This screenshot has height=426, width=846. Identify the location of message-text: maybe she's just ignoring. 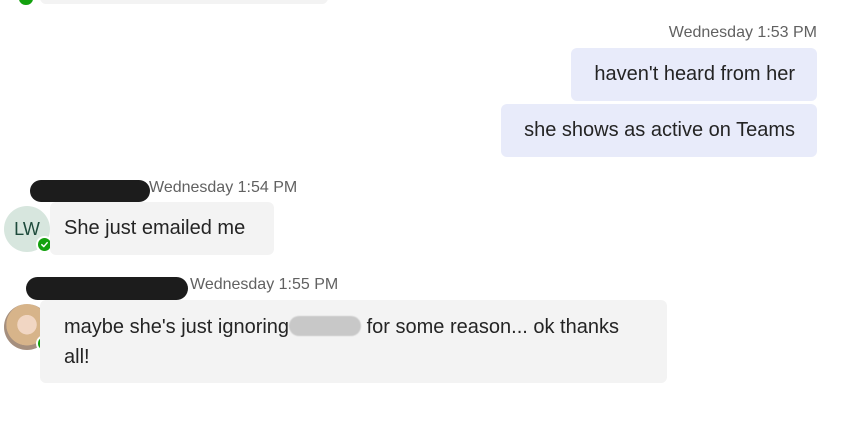
(177, 327).